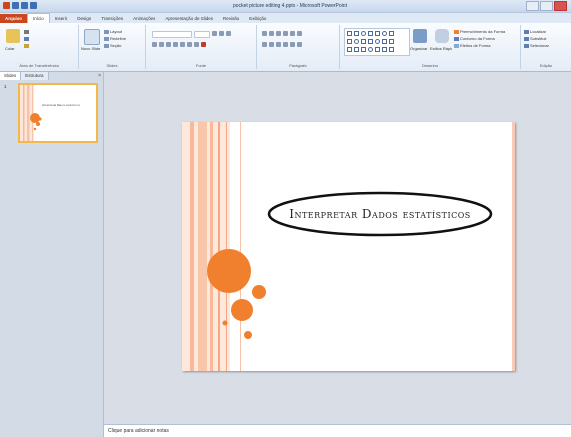 The height and width of the screenshot is (437, 571). Describe the element at coordinates (535, 38) in the screenshot. I see `replace-button: Substituir` at that location.